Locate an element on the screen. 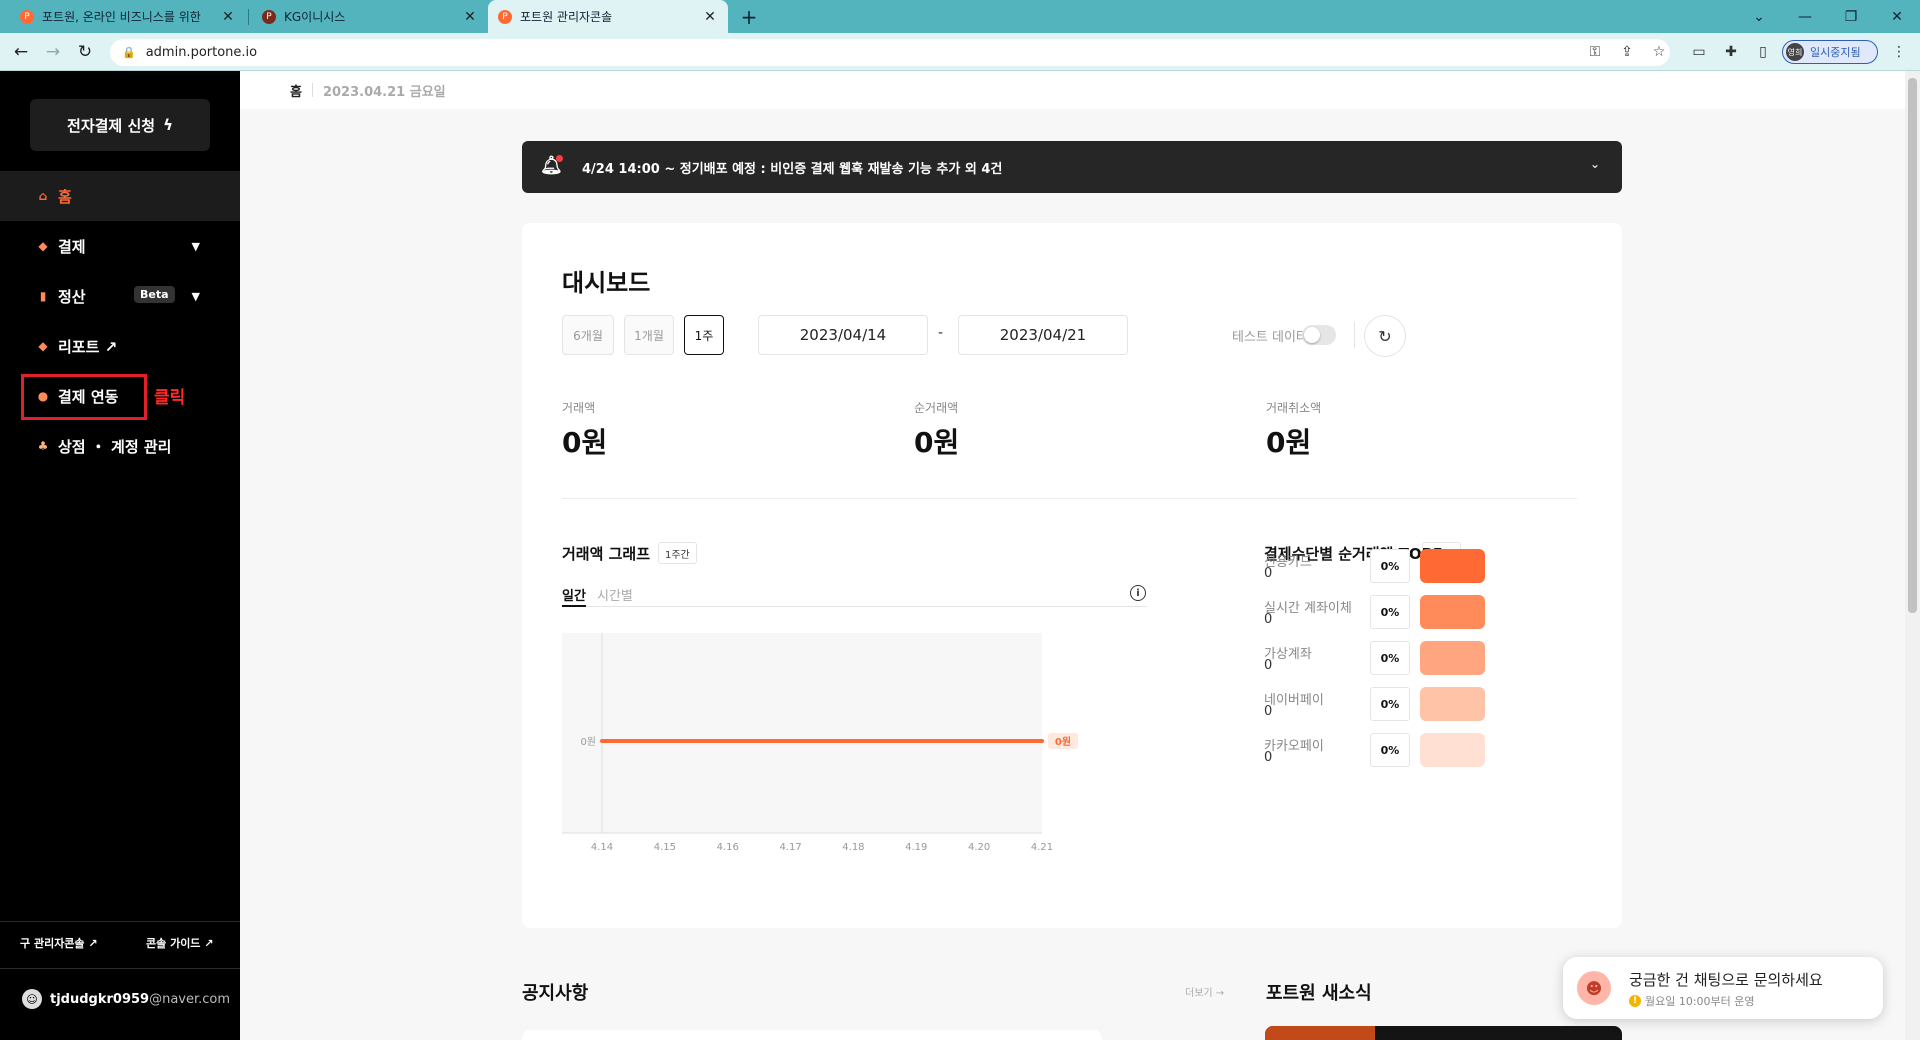 The height and width of the screenshot is (1040, 1920). sidebar-item-label: 상점 ・ 계정 관리 is located at coordinates (115, 446).